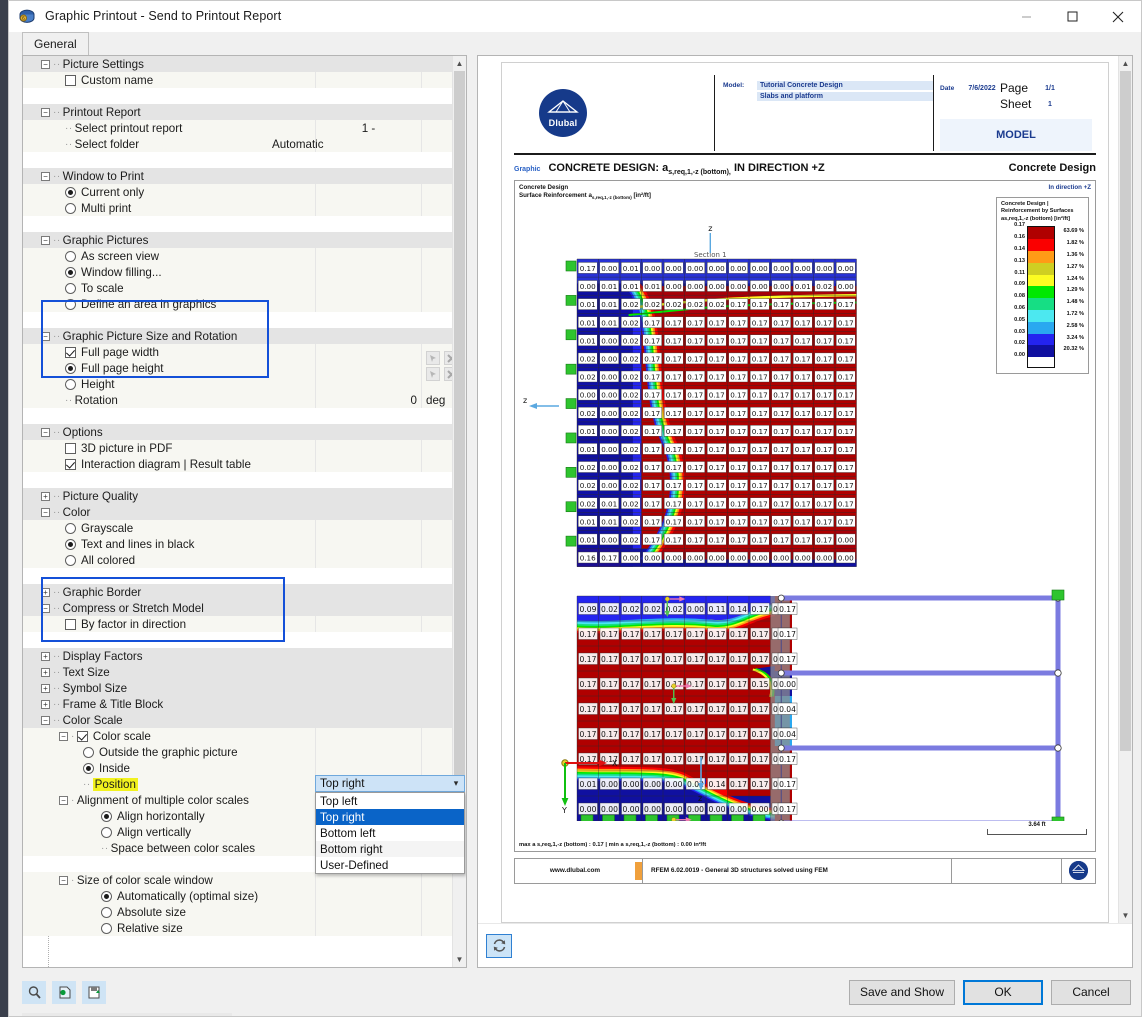  I want to click on tree-group-graphic-picture-size-and-rotation: − ·· Graphic Picture Size and Rotation, so click(237, 336).